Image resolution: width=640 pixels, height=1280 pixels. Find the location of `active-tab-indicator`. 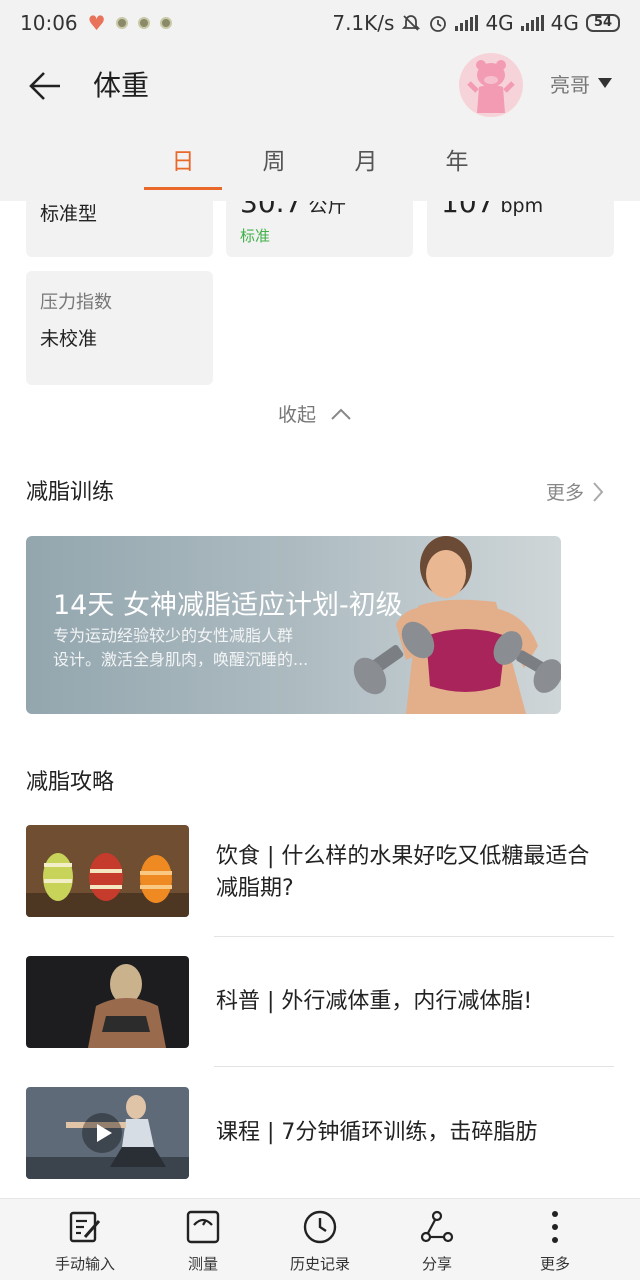

active-tab-indicator is located at coordinates (183, 188).